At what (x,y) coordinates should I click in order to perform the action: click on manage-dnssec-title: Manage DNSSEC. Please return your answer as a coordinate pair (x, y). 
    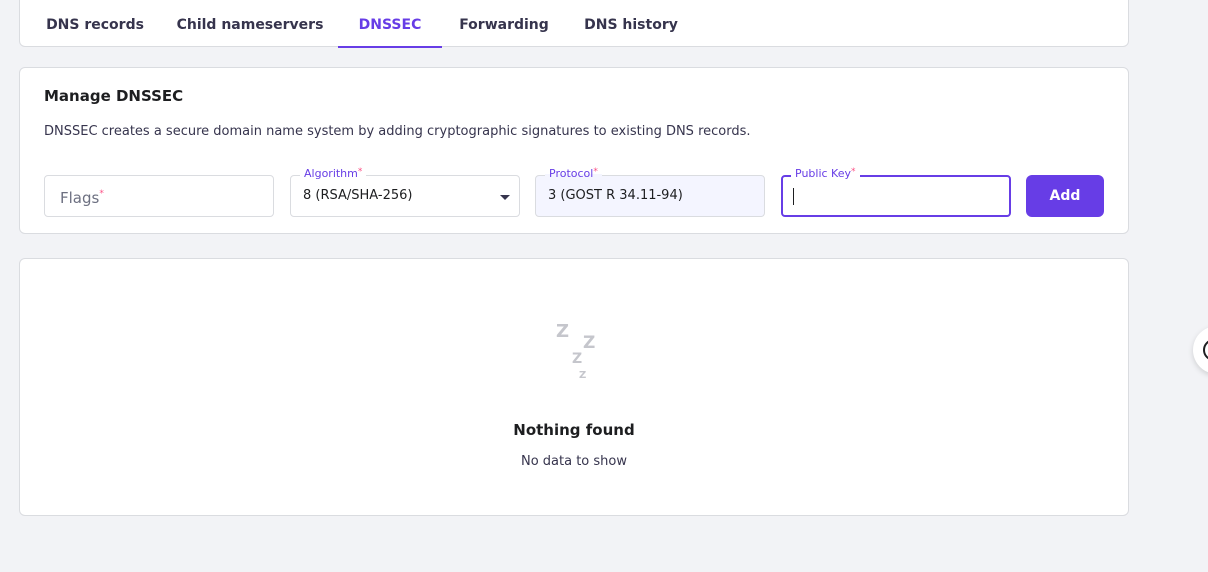
    Looking at the image, I should click on (114, 96).